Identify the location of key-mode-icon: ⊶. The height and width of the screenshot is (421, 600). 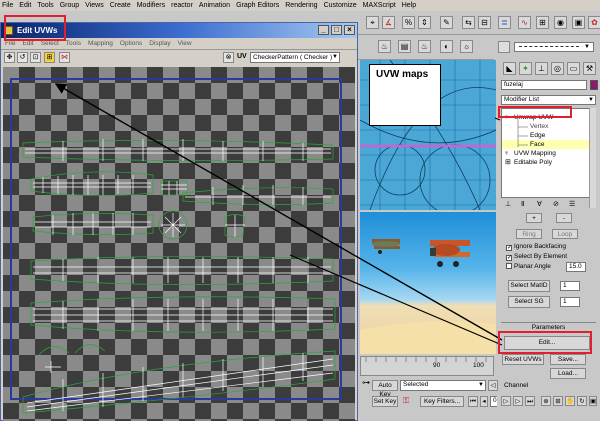
(366, 384).